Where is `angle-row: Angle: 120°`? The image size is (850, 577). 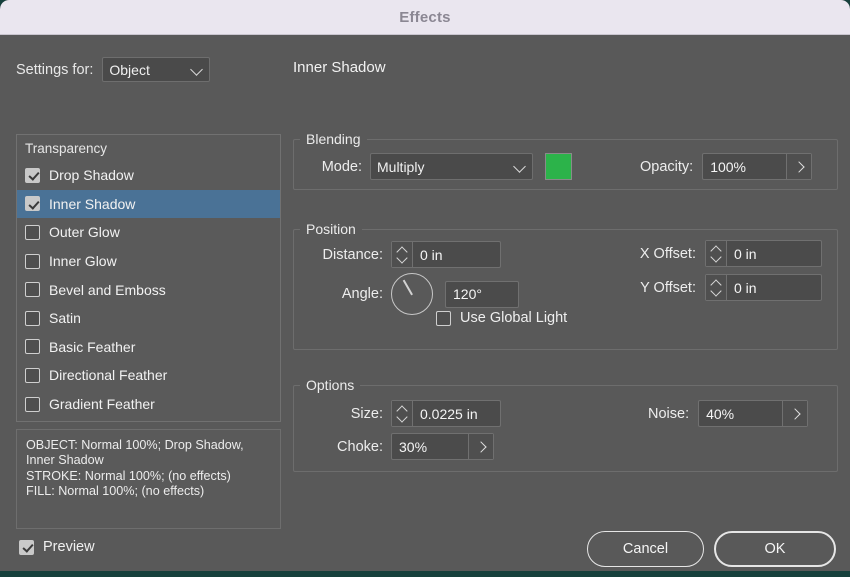 angle-row: Angle: 120° is located at coordinates (409, 294).